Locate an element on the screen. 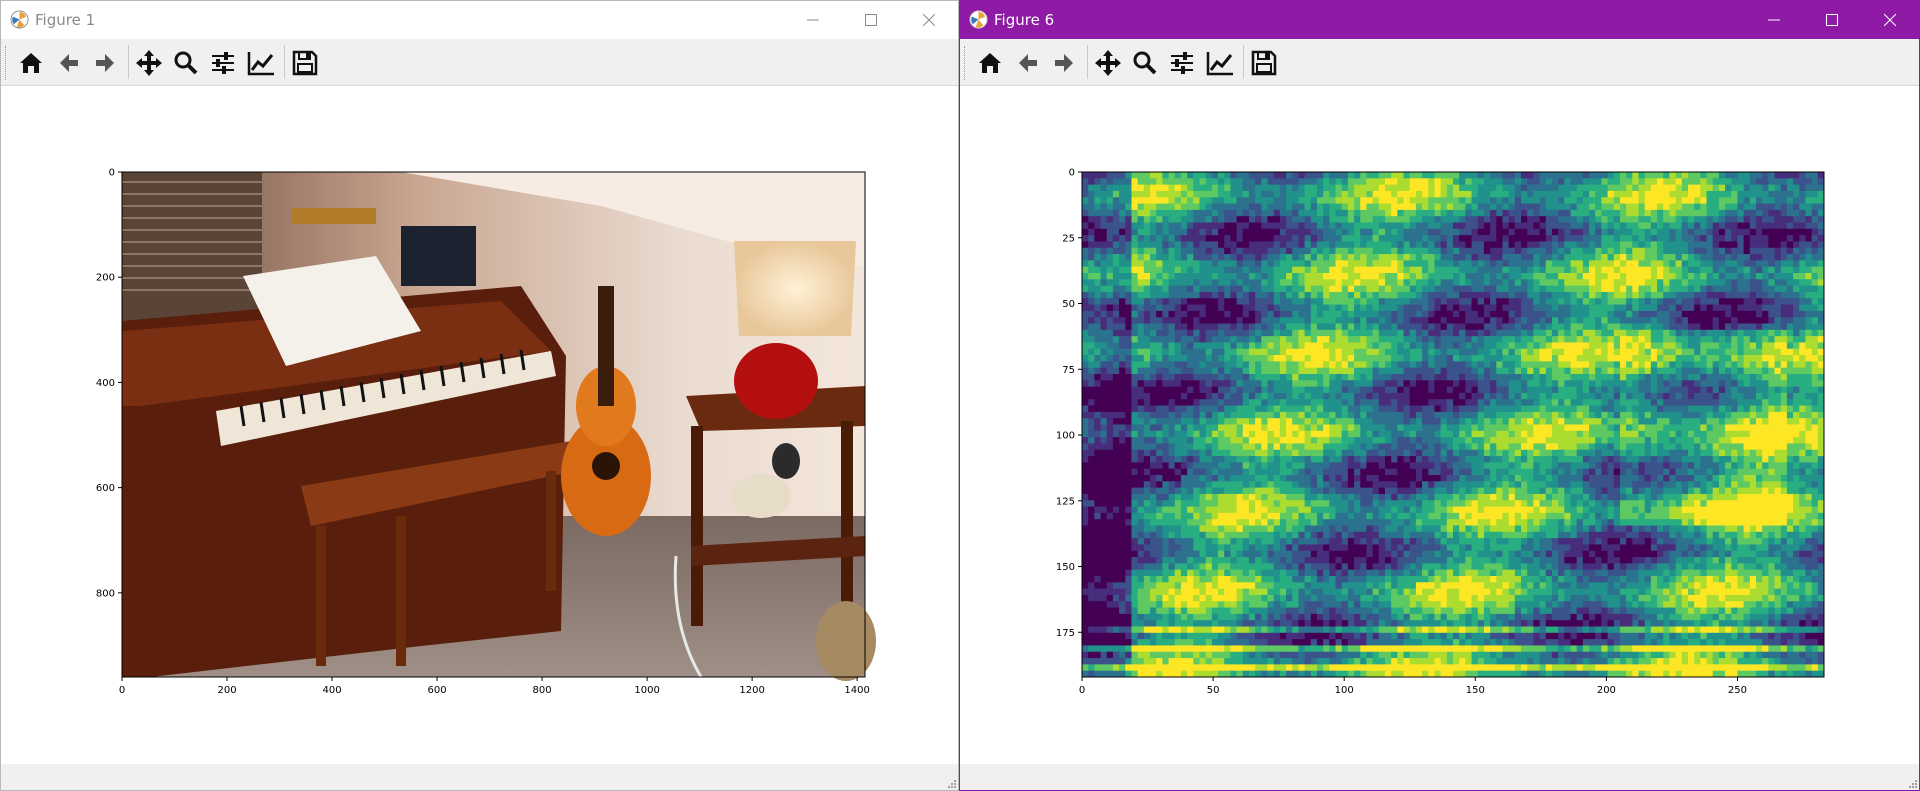 The width and height of the screenshot is (1920, 791). figure1-xtick-label: 800 is located at coordinates (542, 690).